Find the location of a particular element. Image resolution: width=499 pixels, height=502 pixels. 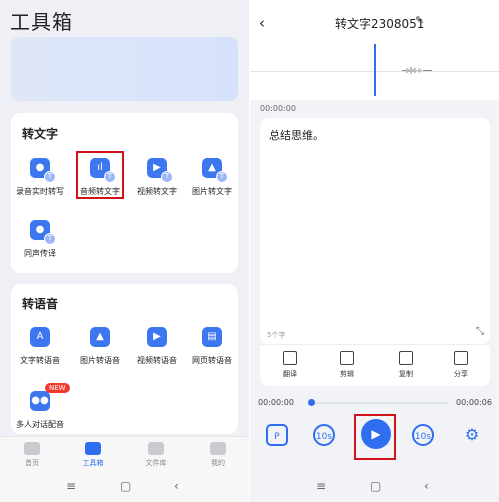

share-button: 分享 is located at coordinates (461, 365).